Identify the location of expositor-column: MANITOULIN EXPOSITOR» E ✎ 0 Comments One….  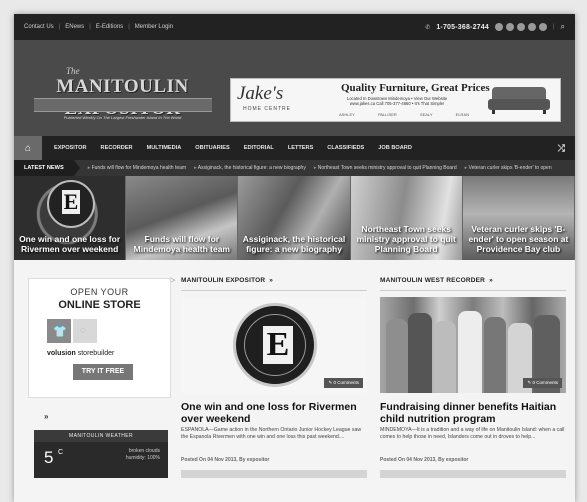
(274, 369).